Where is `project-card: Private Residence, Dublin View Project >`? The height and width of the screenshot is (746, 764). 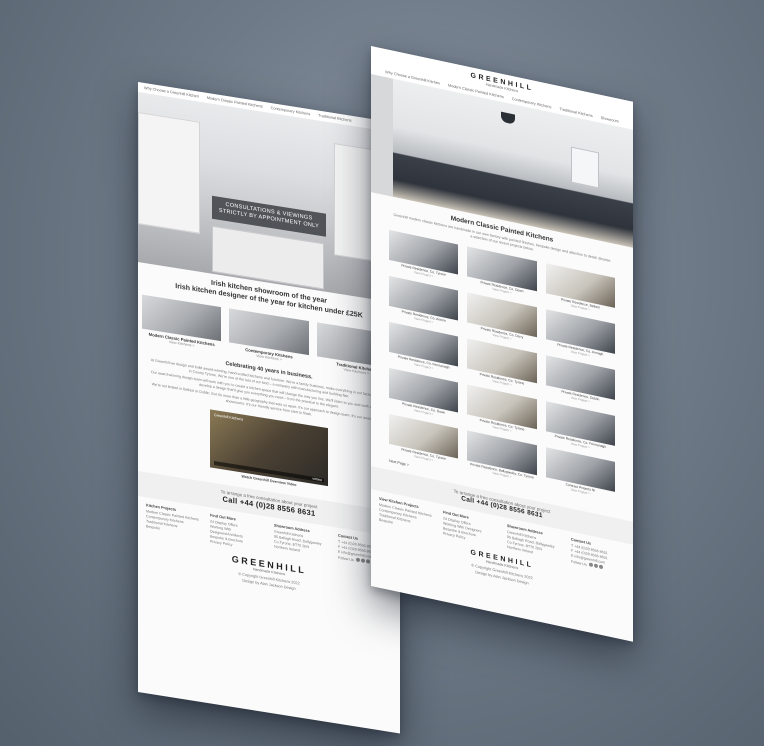 project-card: Private Residence, Dublin View Project > is located at coordinates (580, 382).